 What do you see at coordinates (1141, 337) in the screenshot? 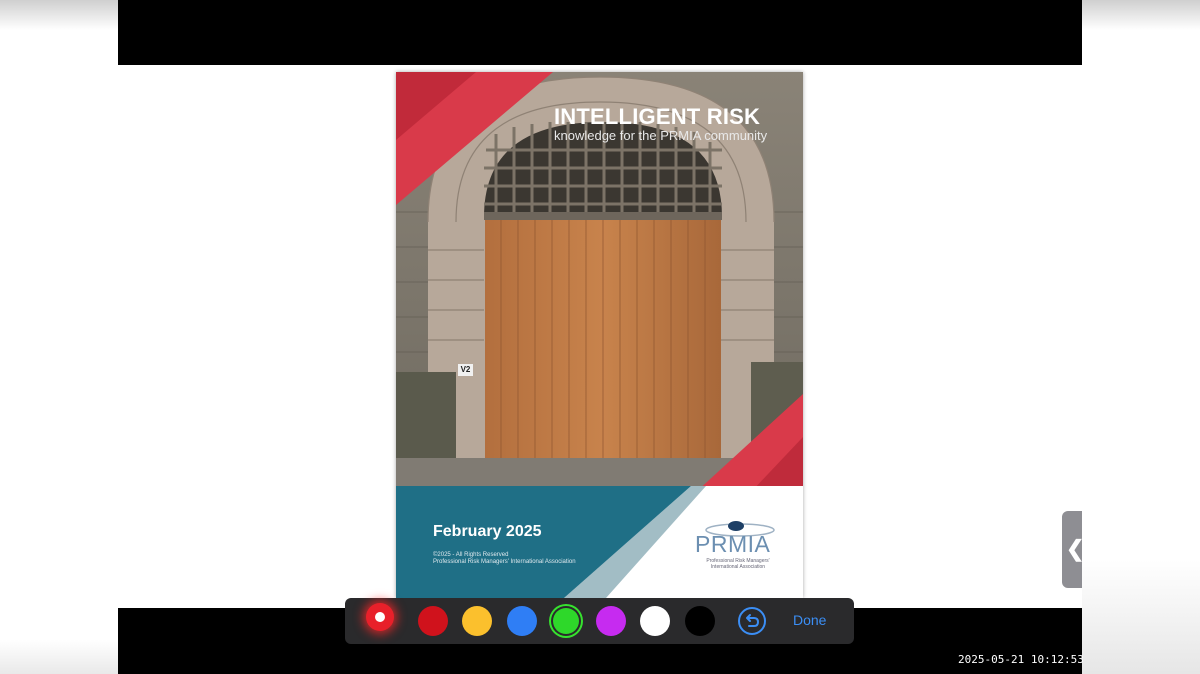
I see `right-margin` at bounding box center [1141, 337].